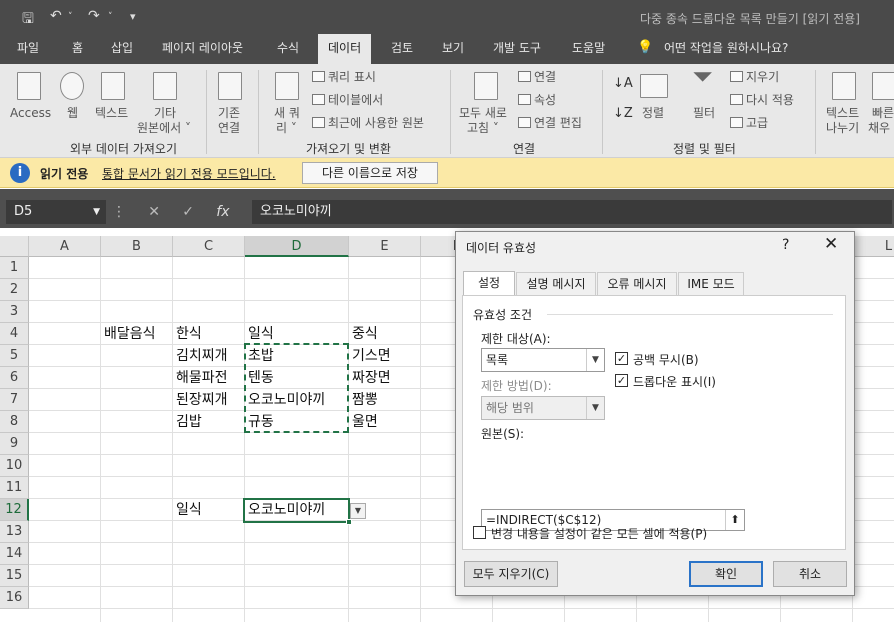  I want to click on fill-handle, so click(349, 522).